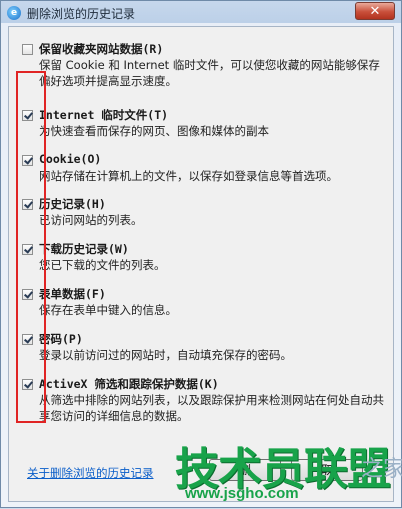  What do you see at coordinates (288, 470) in the screenshot?
I see `site-watermark: 技术员联盟 之家 www.jsgho.com` at bounding box center [288, 470].